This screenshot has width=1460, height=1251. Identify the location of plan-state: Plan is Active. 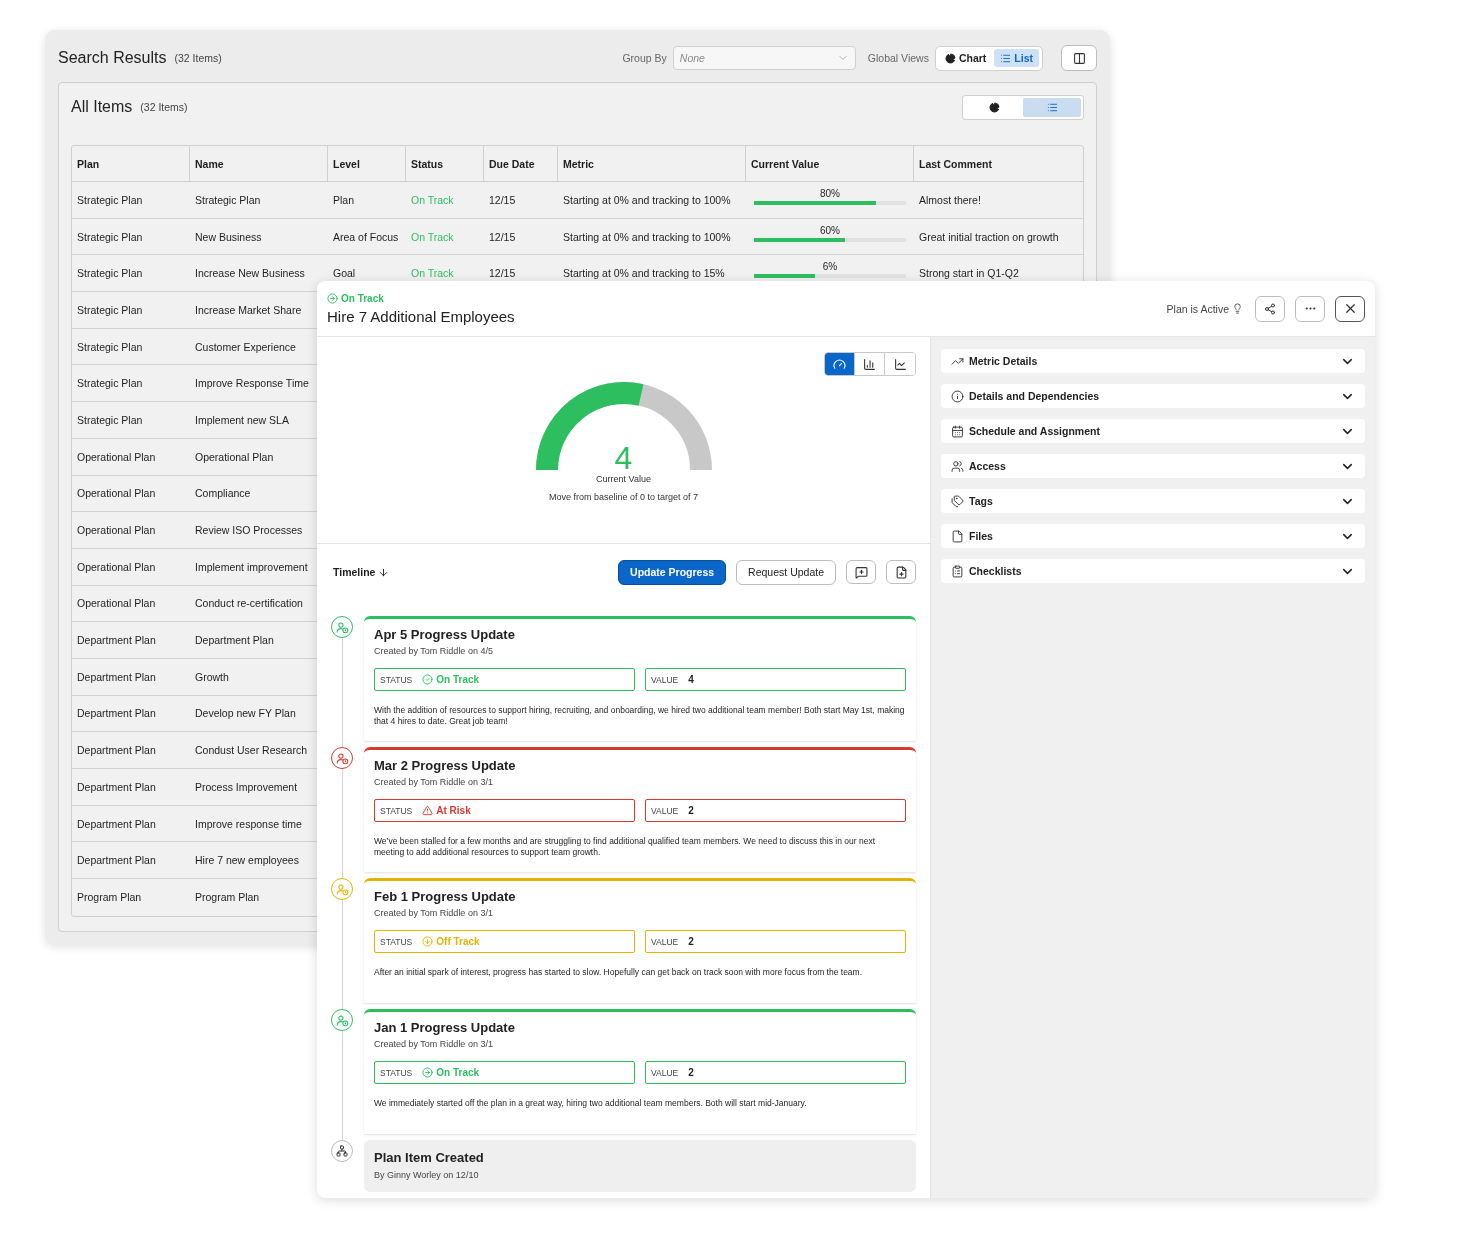
(1204, 308).